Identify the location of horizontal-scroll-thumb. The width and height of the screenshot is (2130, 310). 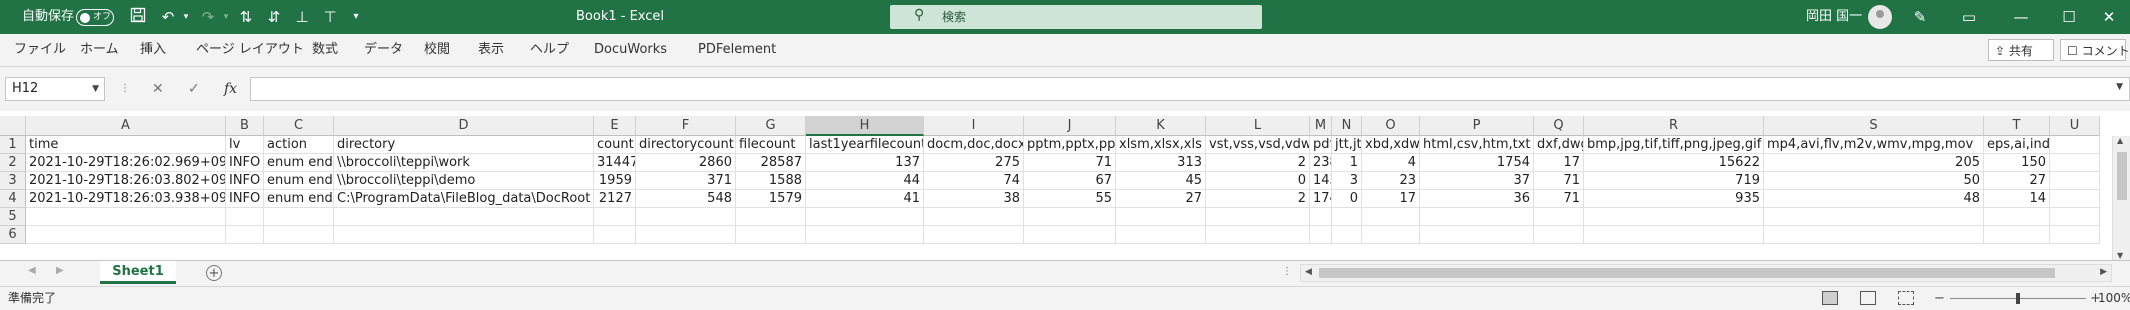
(1687, 273).